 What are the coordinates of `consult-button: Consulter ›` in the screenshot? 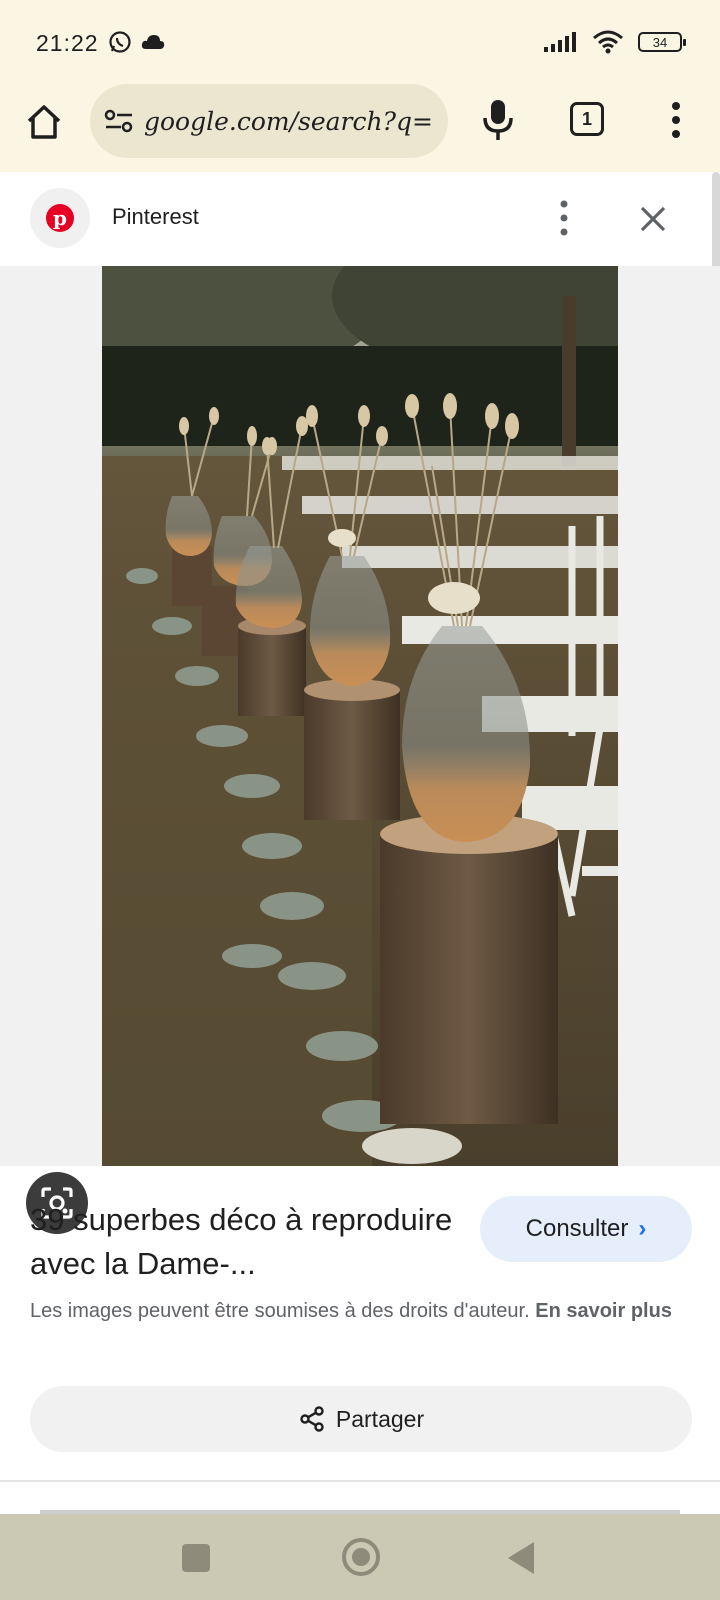 It's located at (586, 1229).